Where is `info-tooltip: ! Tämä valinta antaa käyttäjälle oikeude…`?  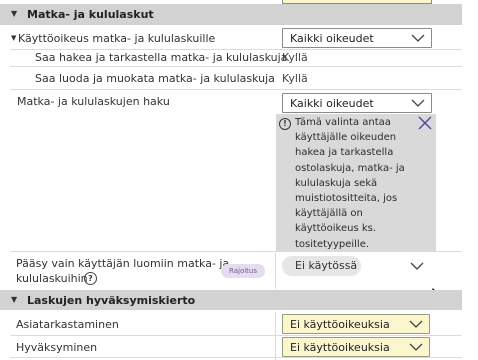 info-tooltip: ! Tämä valinta antaa käyttäjälle oikeude… is located at coordinates (356, 182).